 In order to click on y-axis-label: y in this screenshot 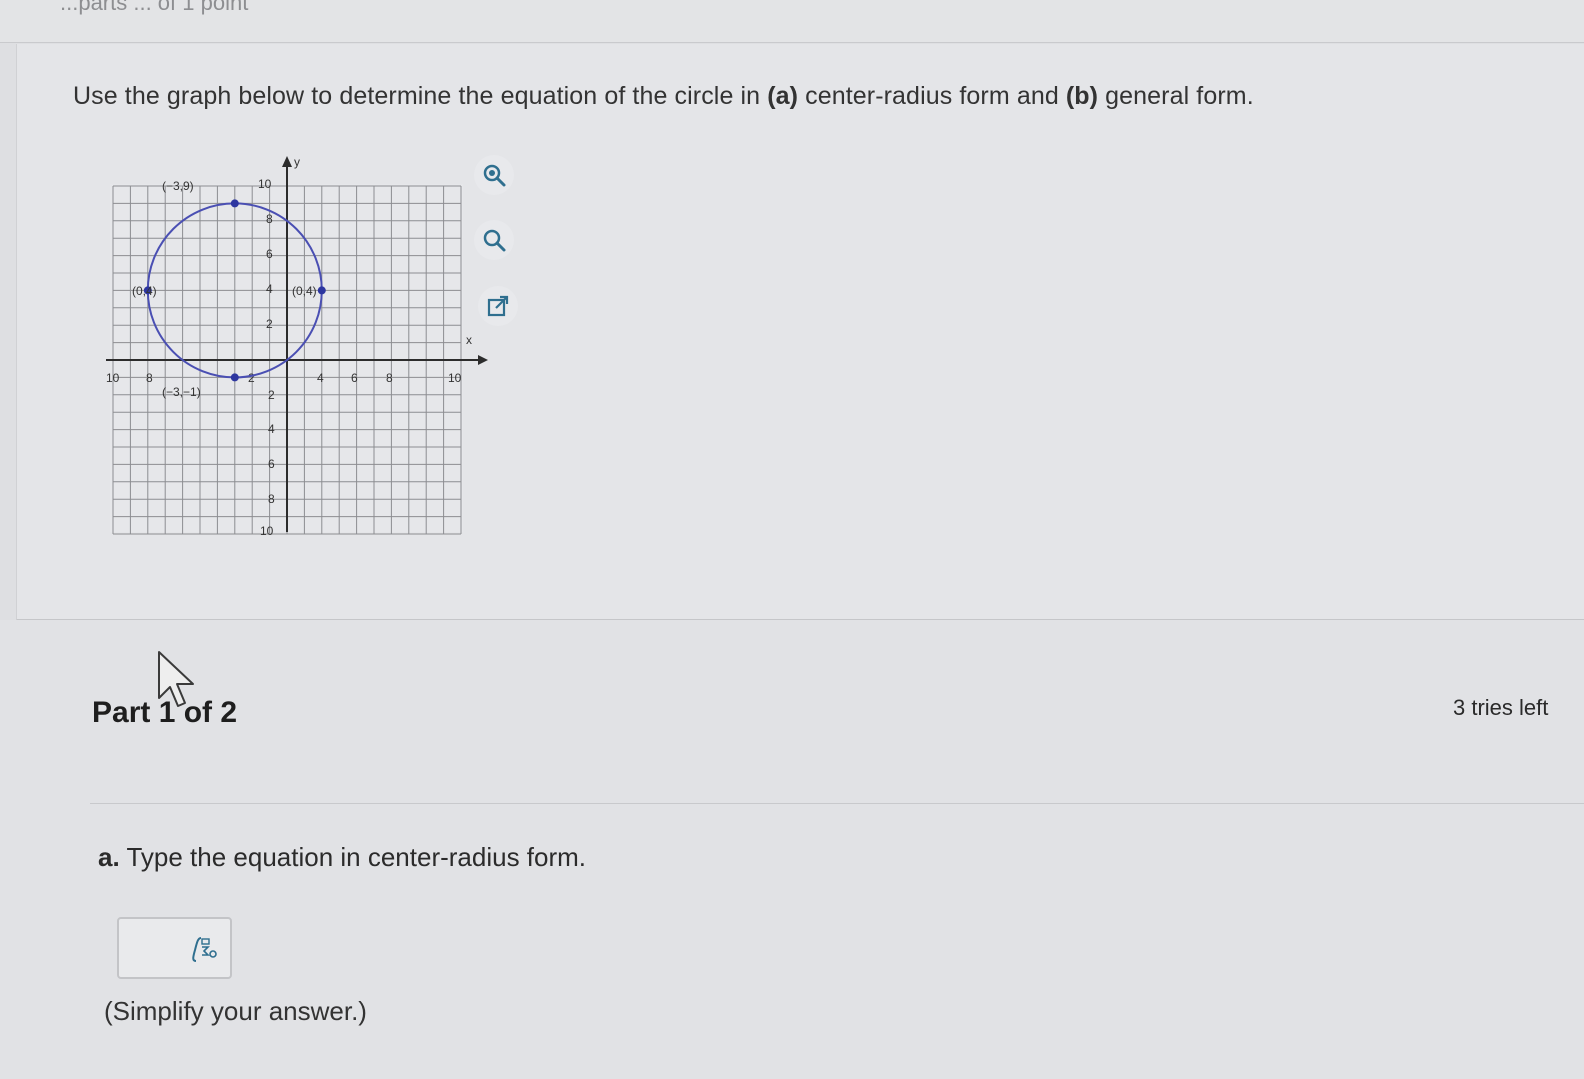, I will do `click(297, 162)`.